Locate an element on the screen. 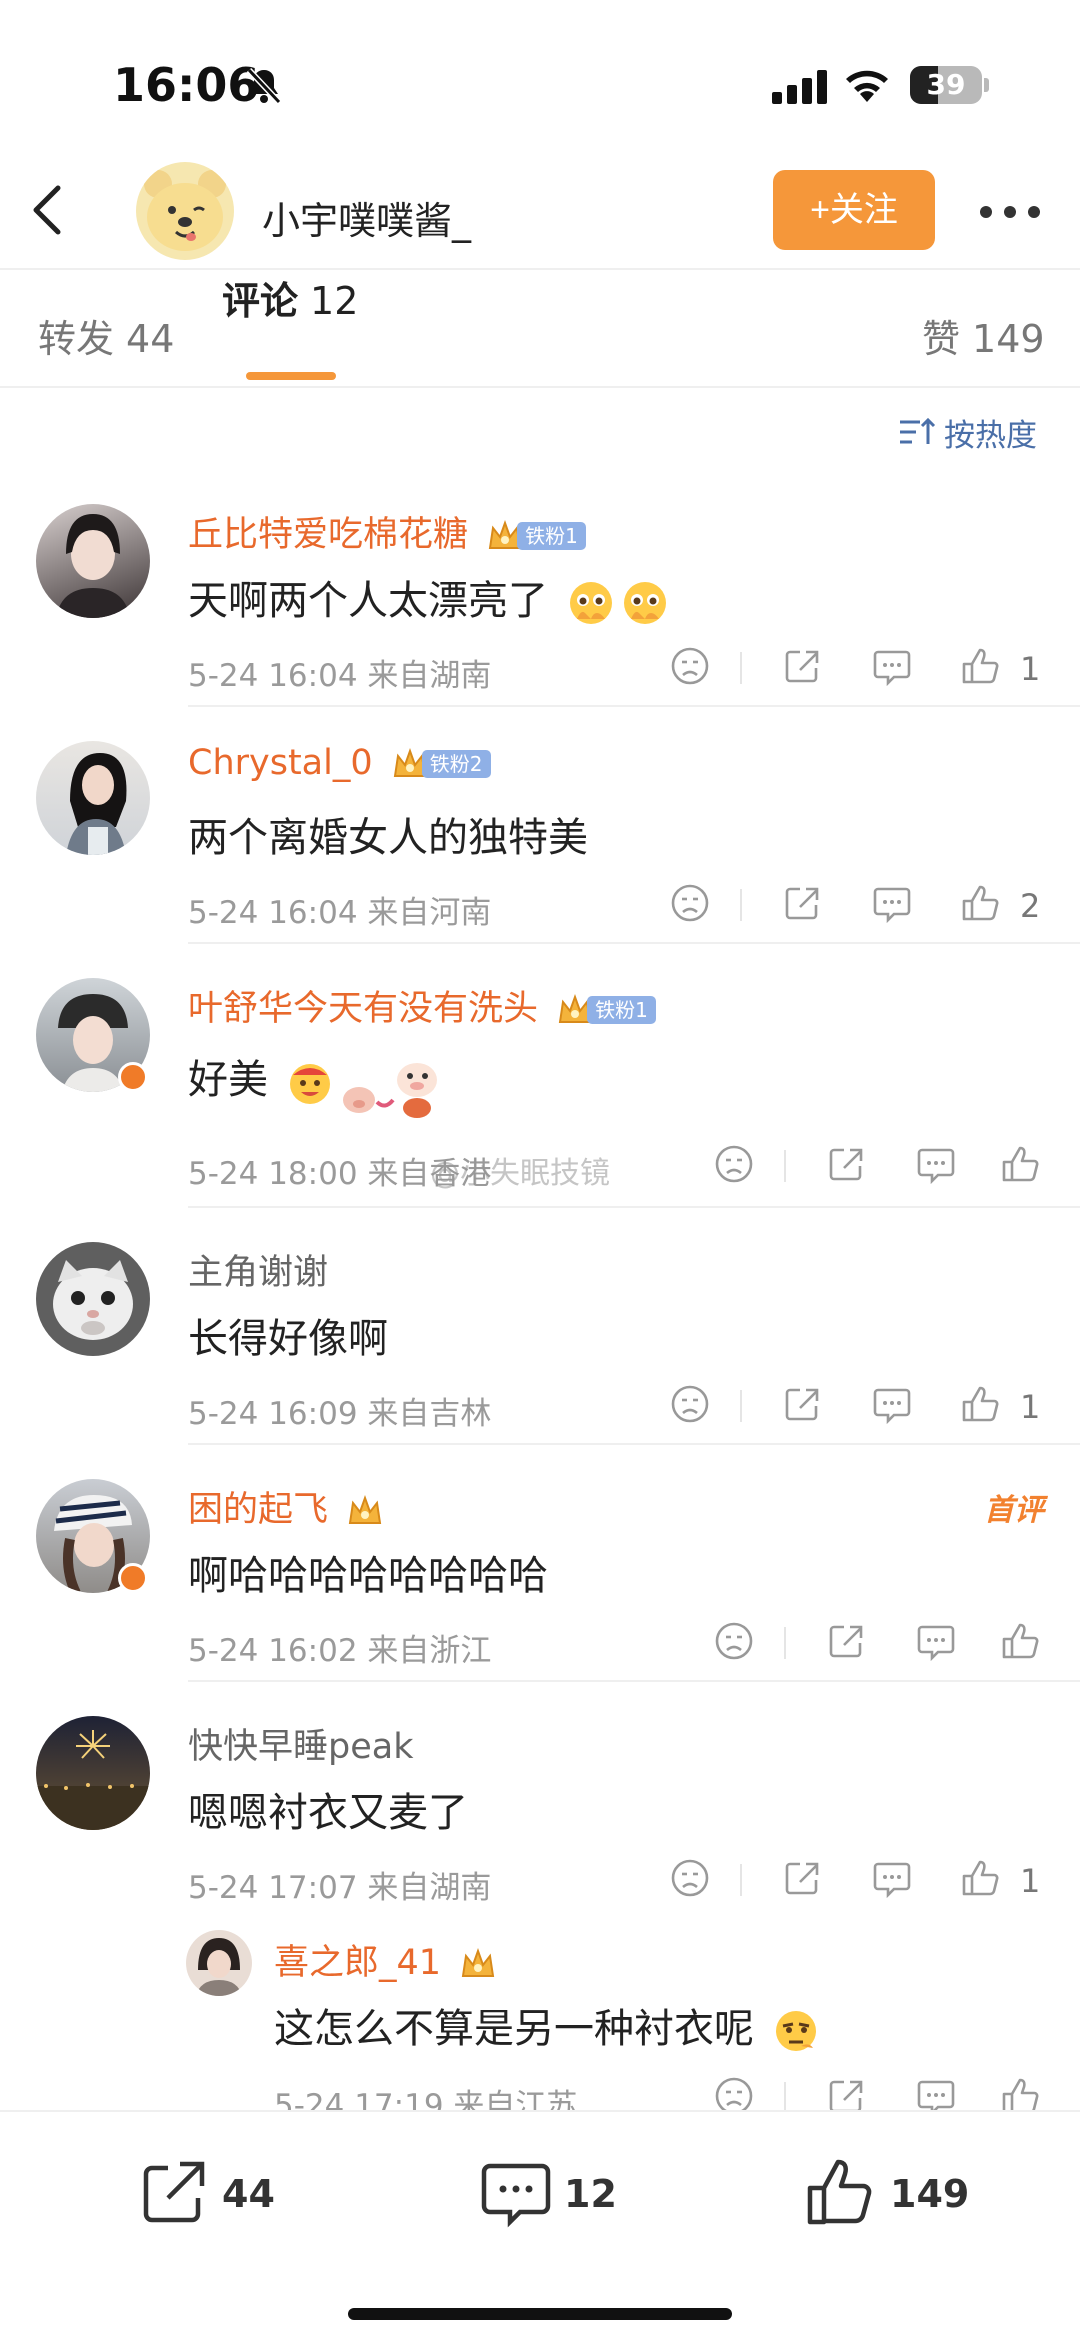  commenter-name: Chrystal_0 铁粉2 is located at coordinates (339, 763).